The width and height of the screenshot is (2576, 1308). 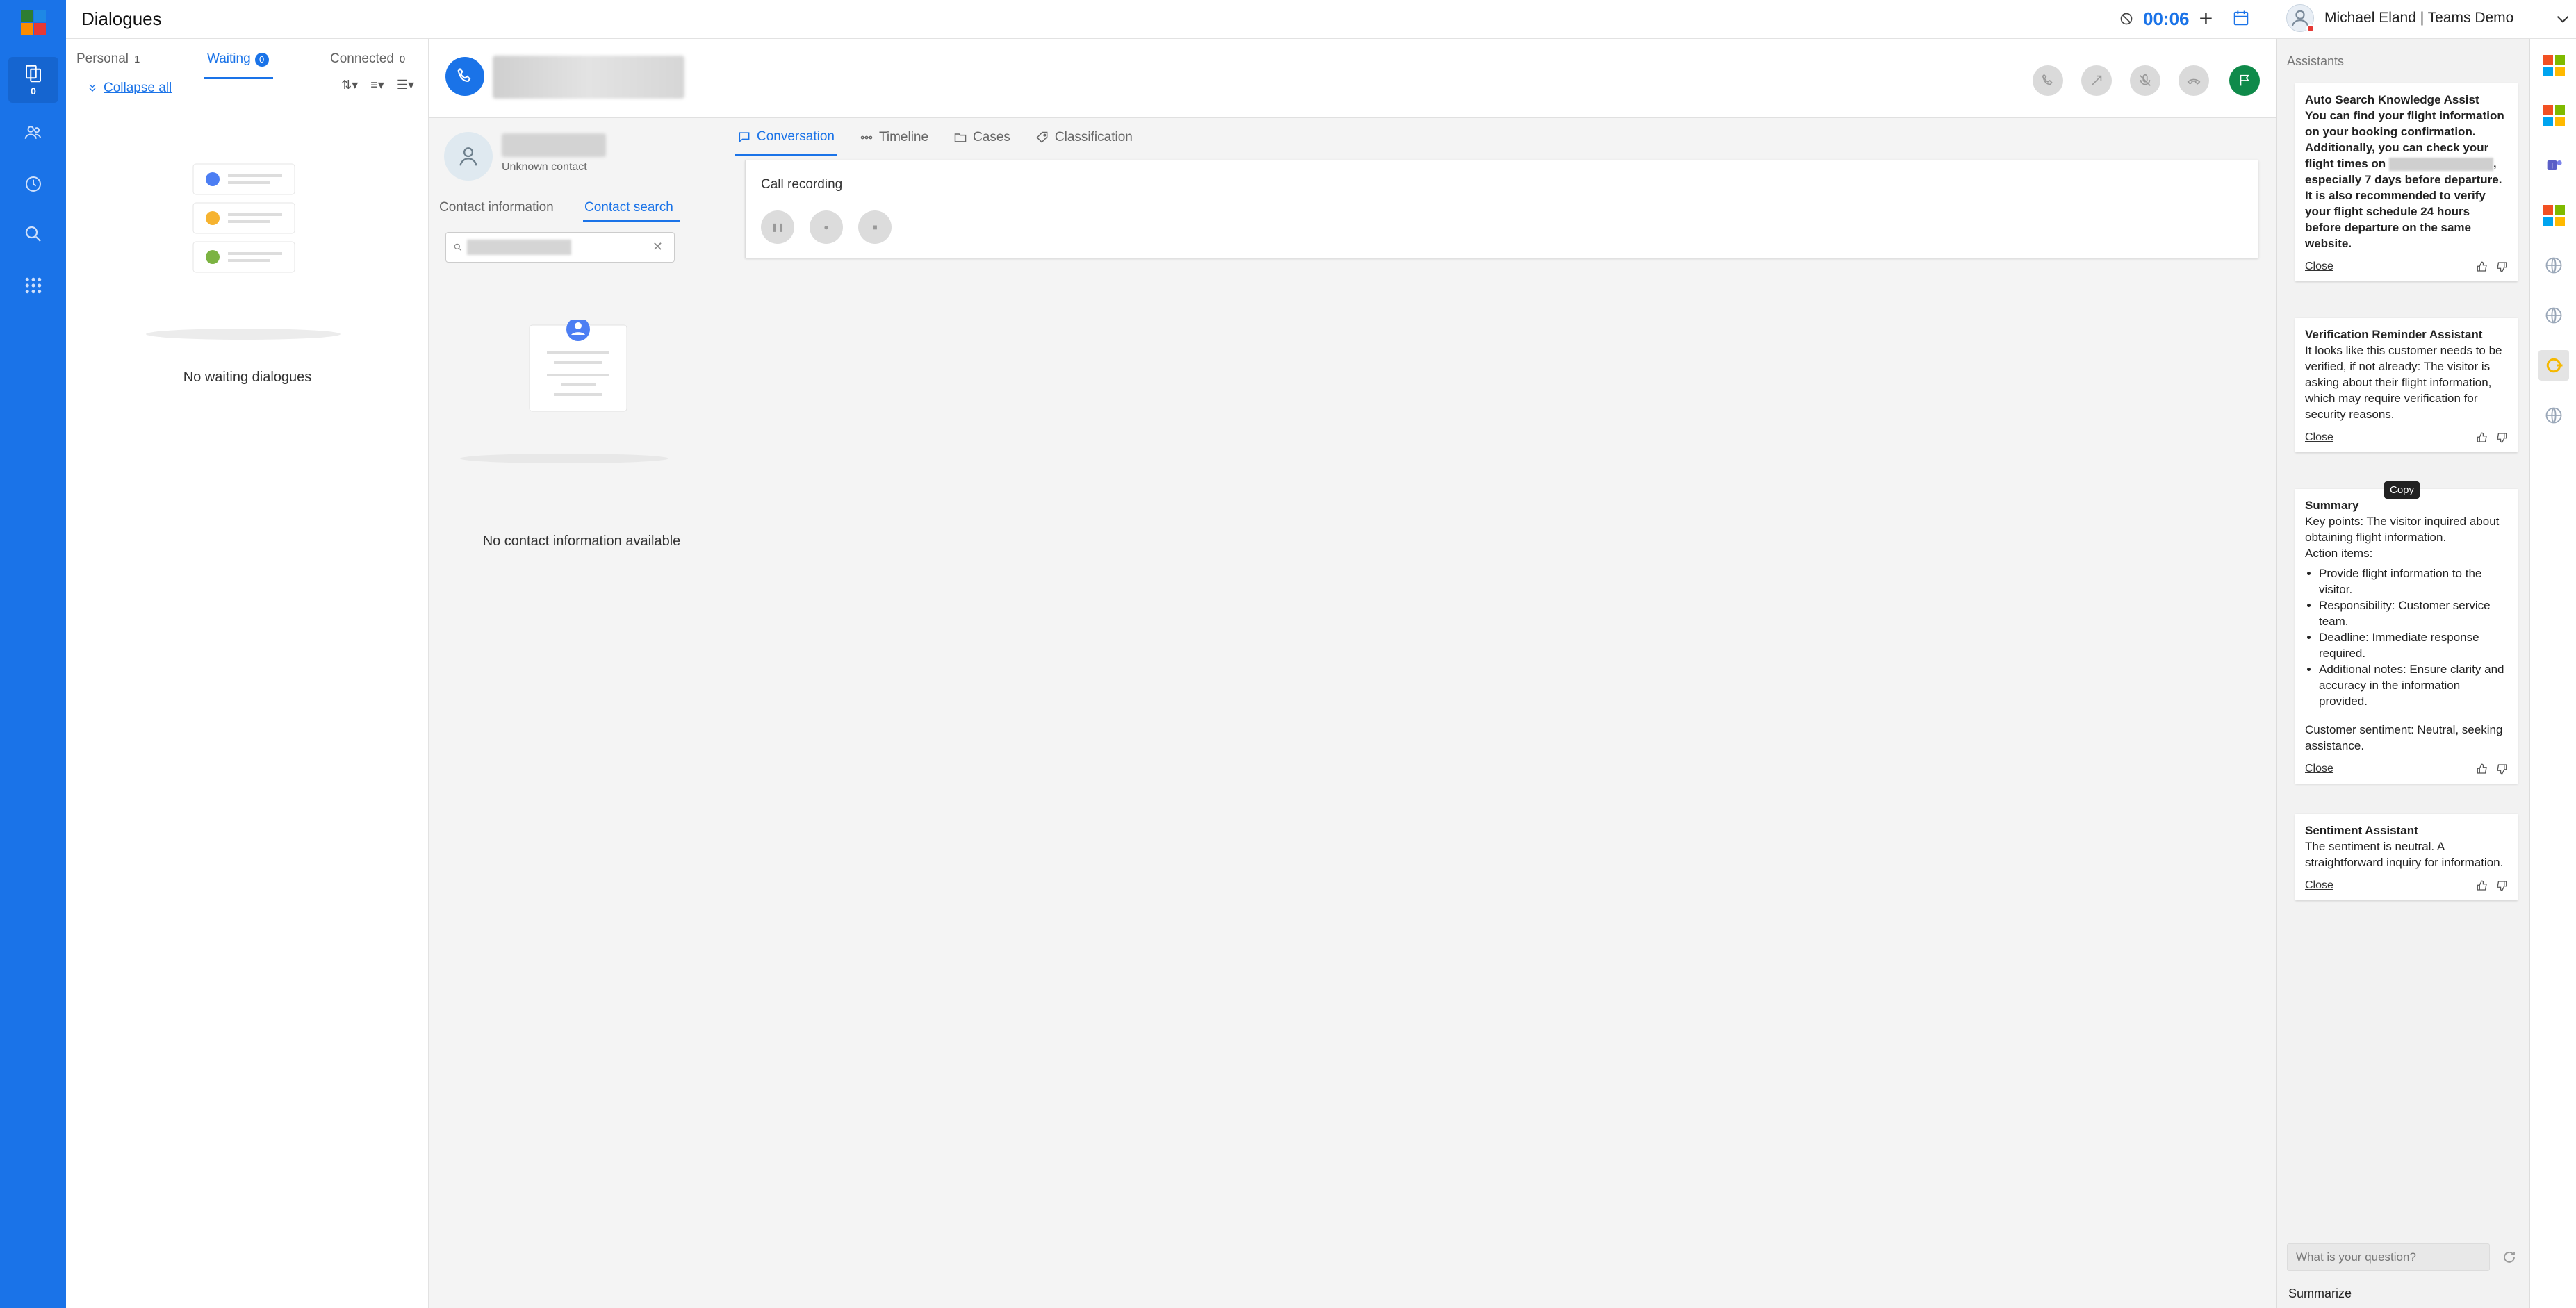 I want to click on resume-recording-button: ●, so click(x=826, y=227).